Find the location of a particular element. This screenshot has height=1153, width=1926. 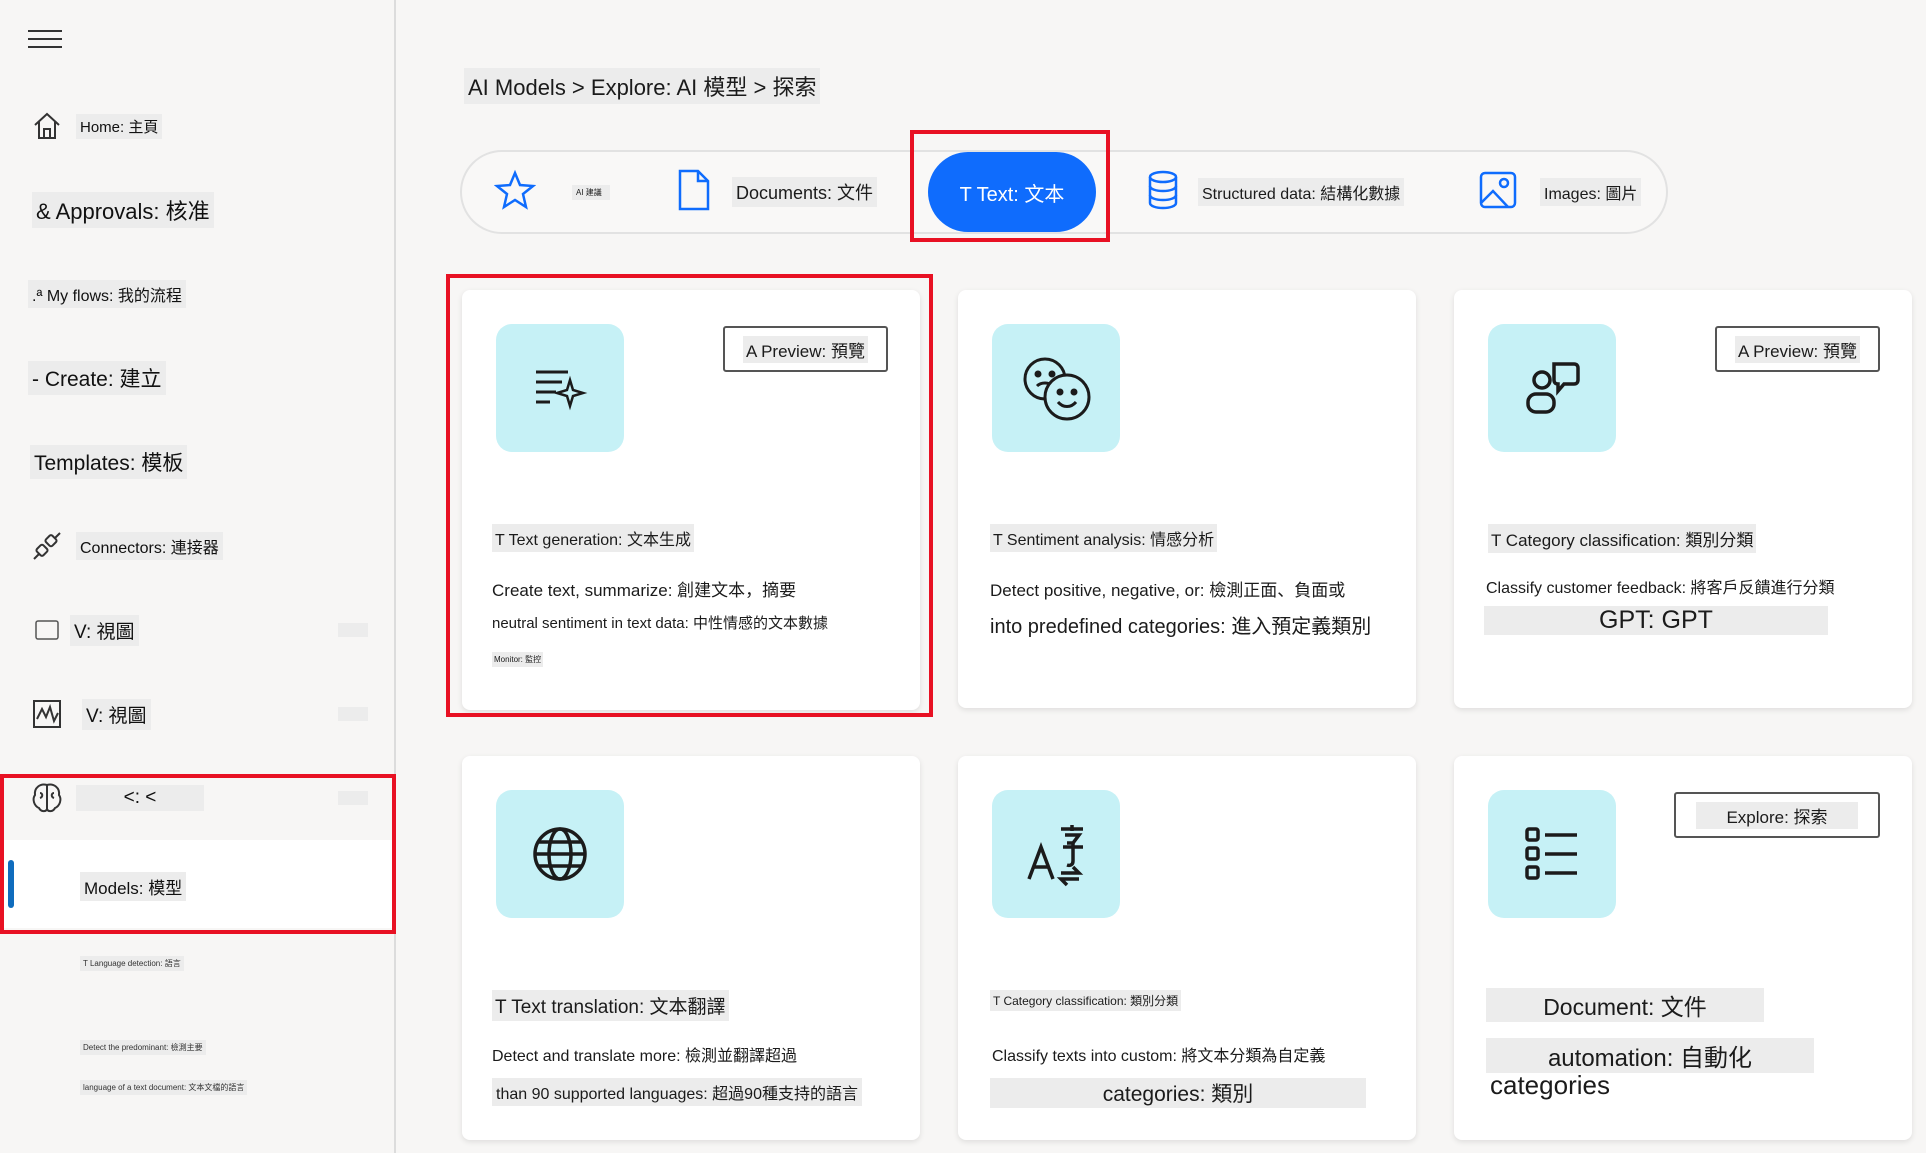

tab-text: T Text: 文本 is located at coordinates (1012, 192).